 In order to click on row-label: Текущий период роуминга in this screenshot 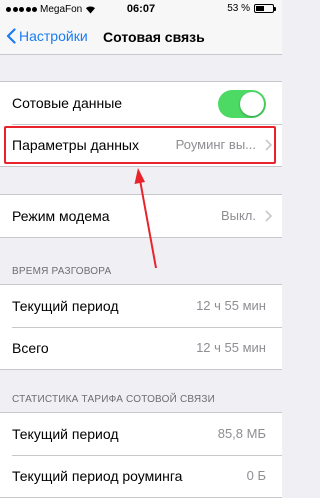, I will do `click(97, 476)`.